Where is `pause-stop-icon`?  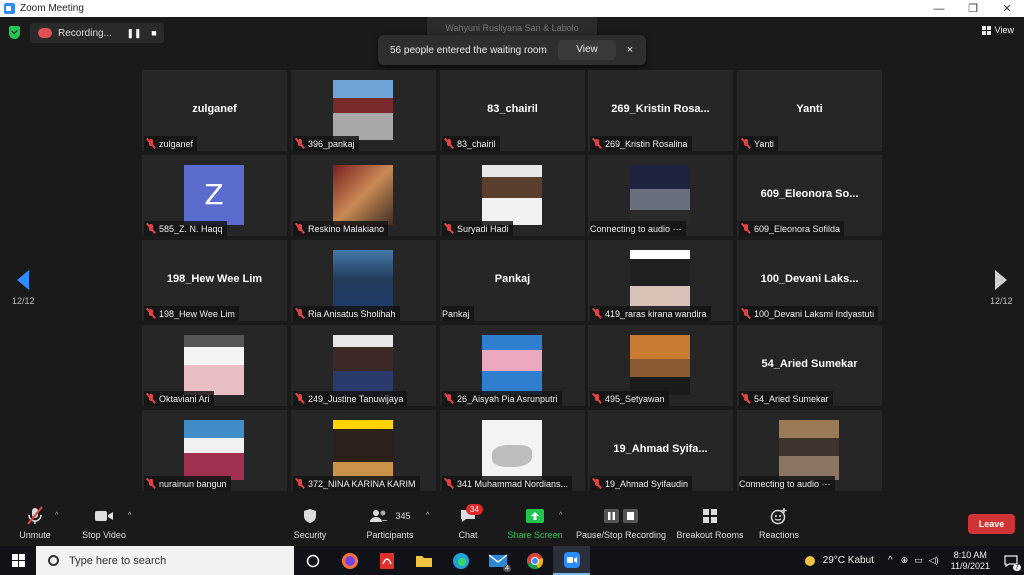
pause-stop-icon is located at coordinates (621, 516).